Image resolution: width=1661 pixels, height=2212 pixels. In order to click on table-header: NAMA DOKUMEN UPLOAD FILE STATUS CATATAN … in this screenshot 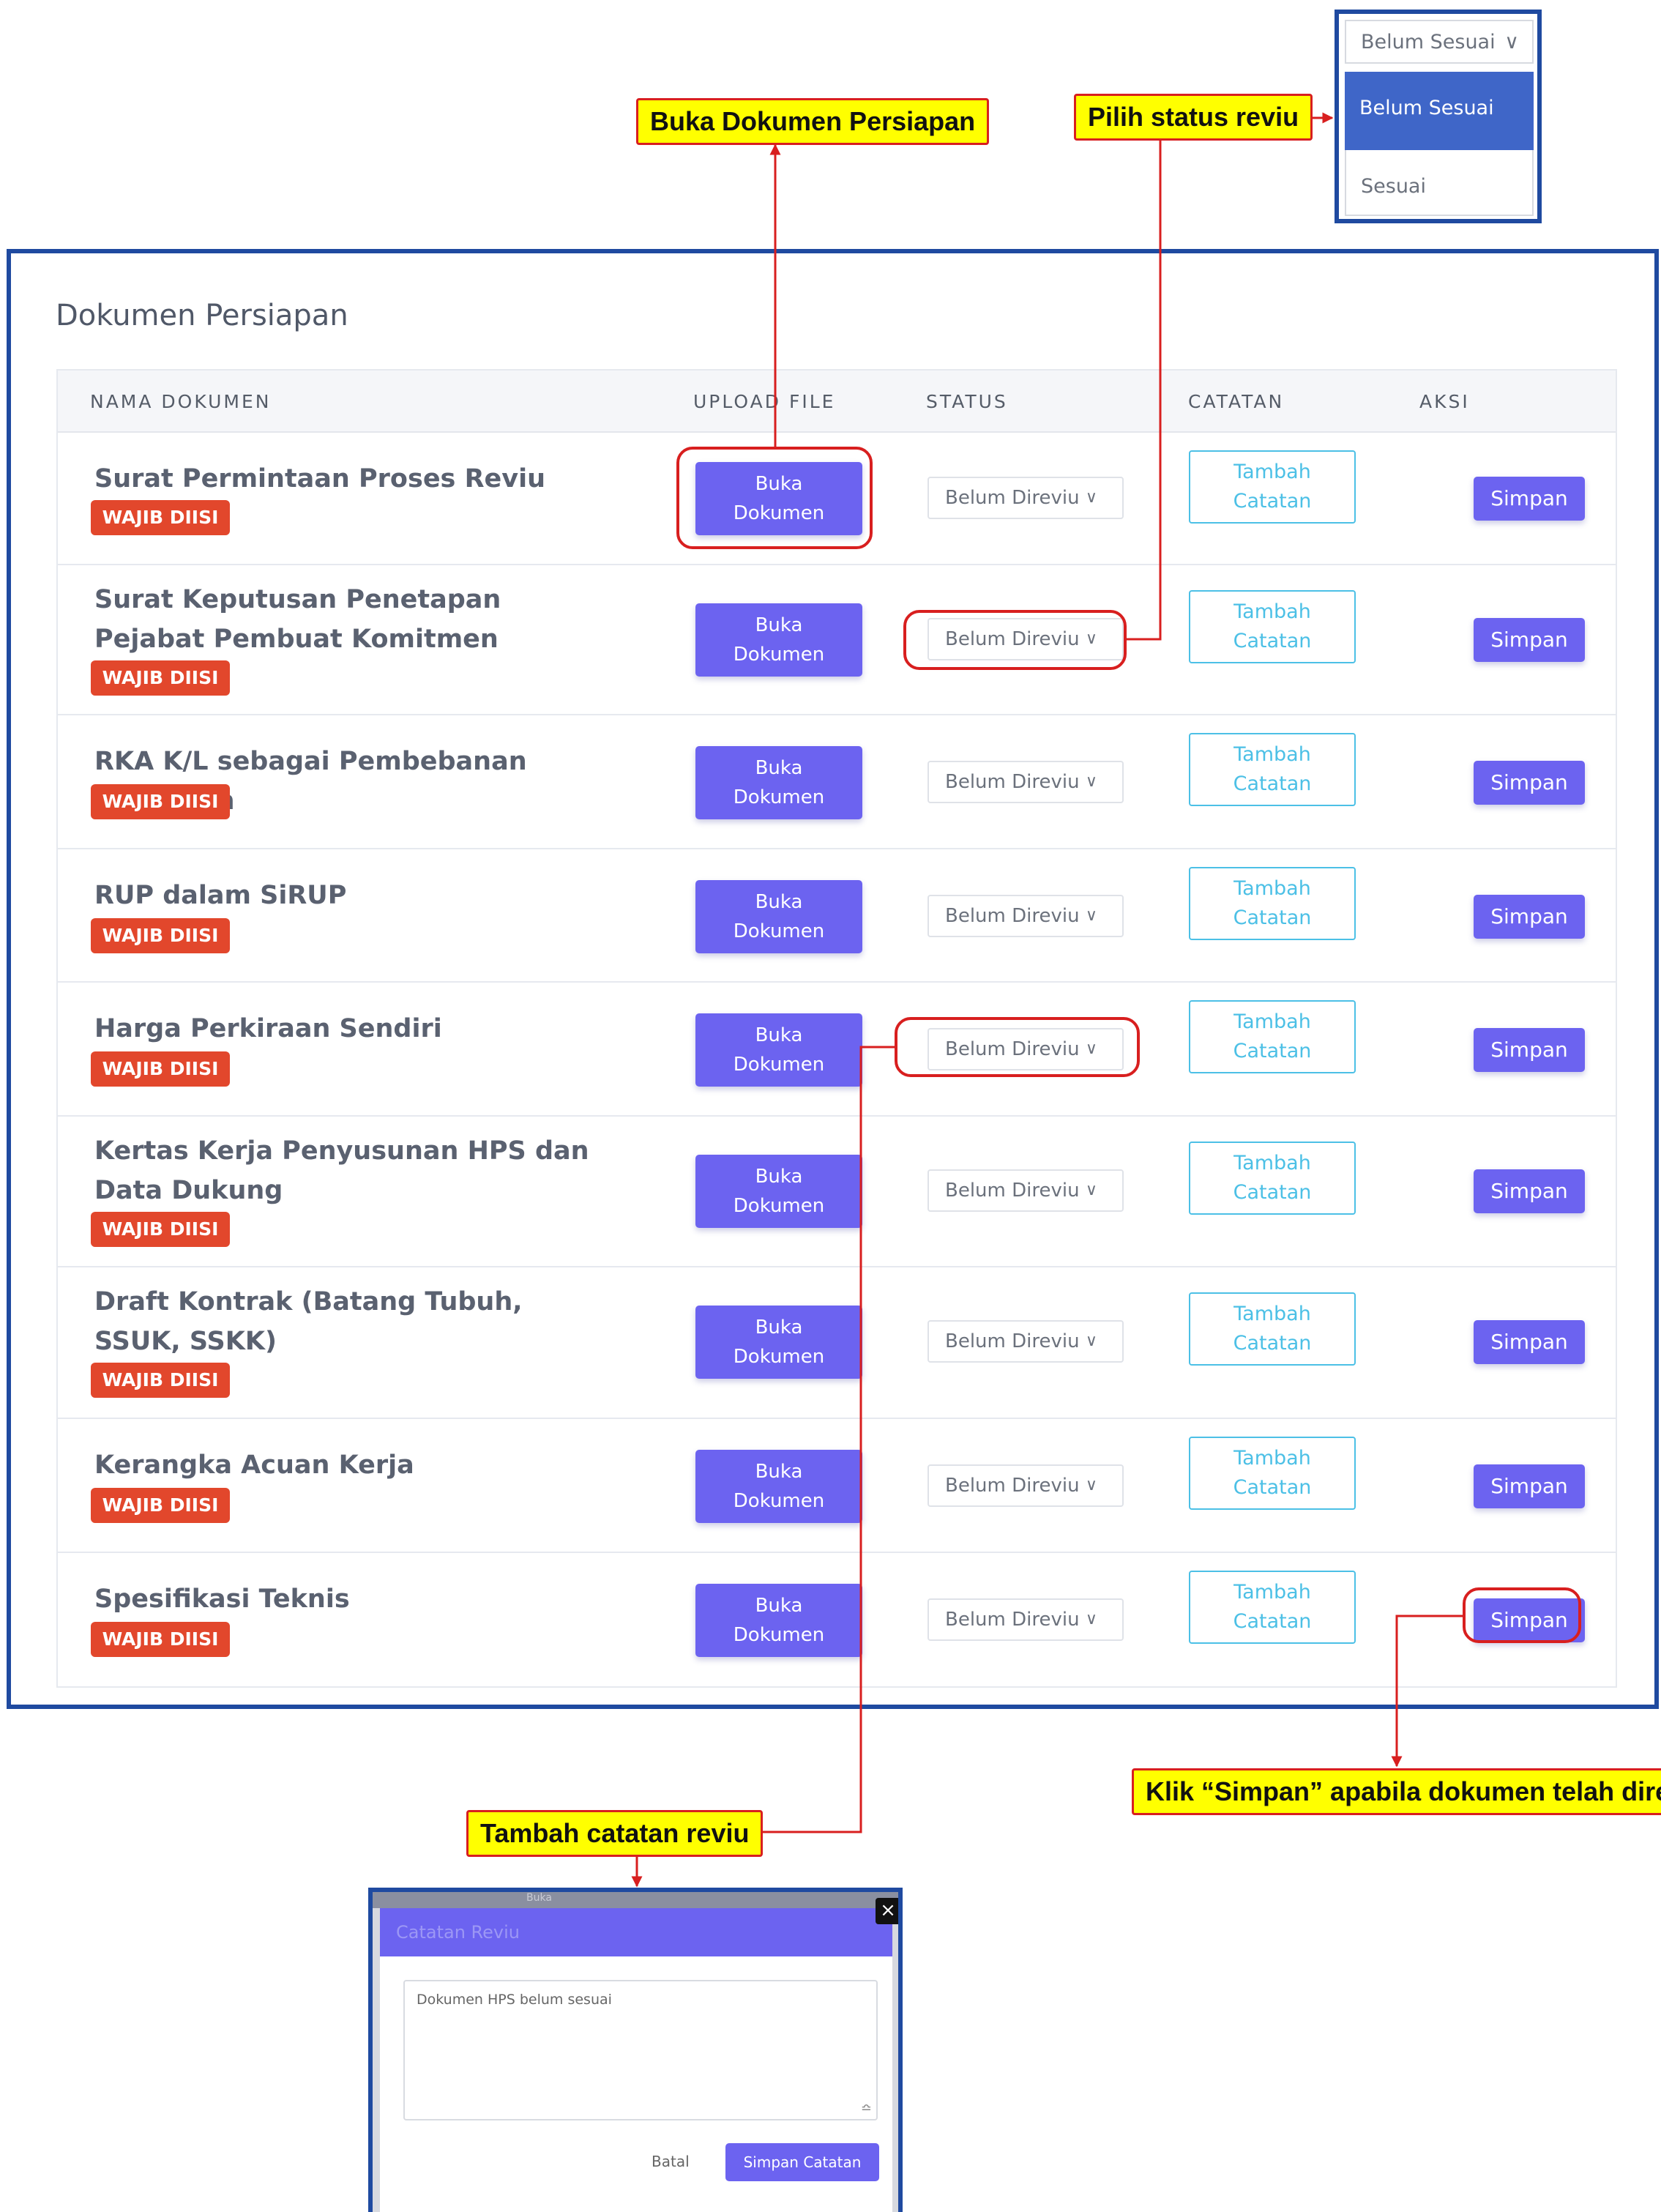, I will do `click(837, 401)`.